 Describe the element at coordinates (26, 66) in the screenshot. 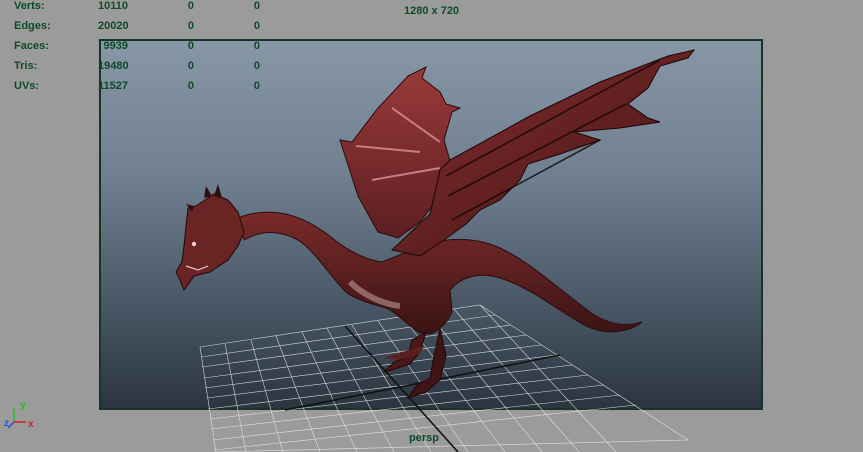

I see `hud-tris-label: Tris:` at that location.